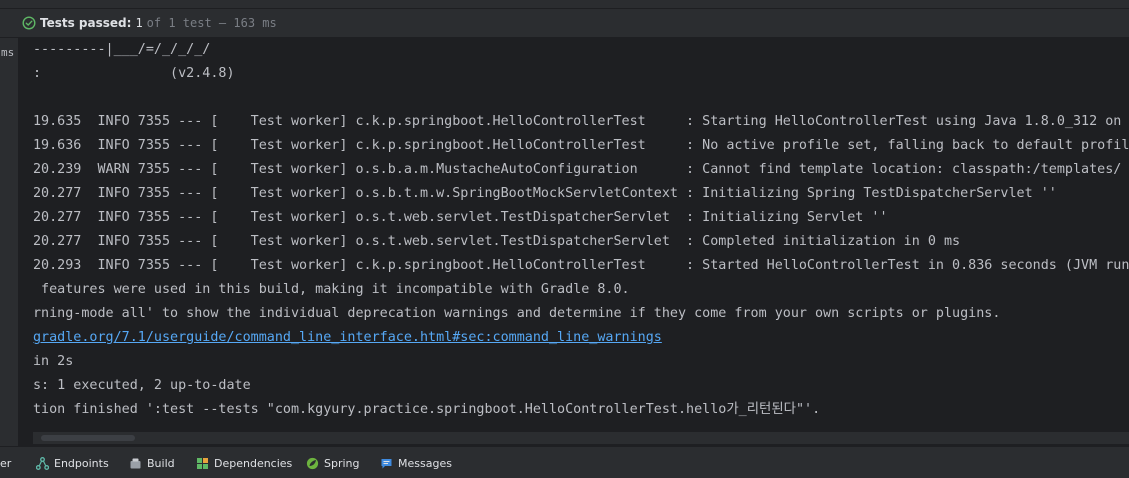  I want to click on console-line: in 2s, so click(53, 361).